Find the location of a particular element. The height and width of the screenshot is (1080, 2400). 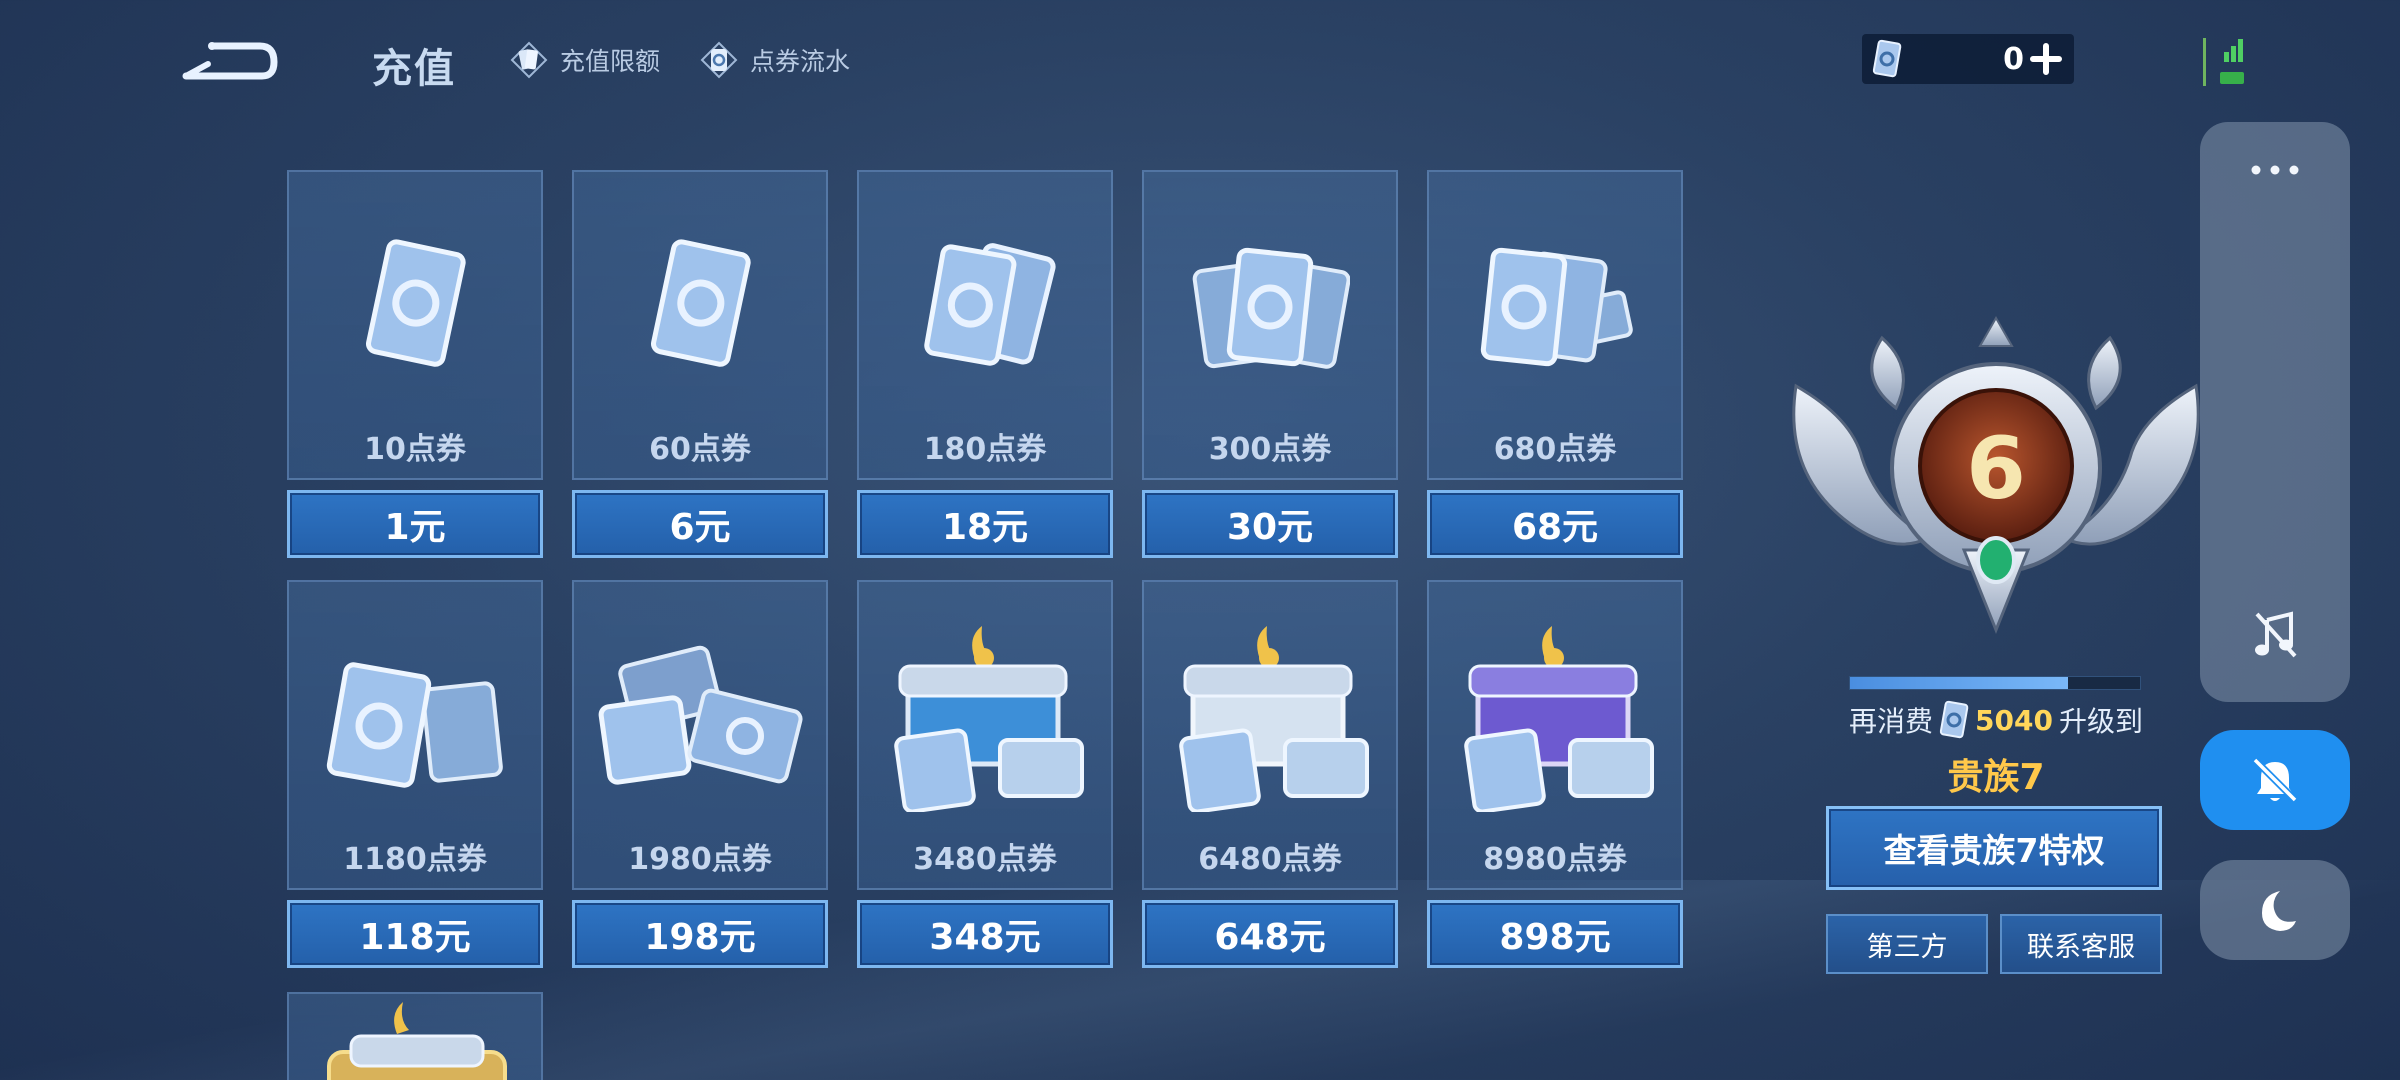

vip-progress-fill is located at coordinates (1959, 683).